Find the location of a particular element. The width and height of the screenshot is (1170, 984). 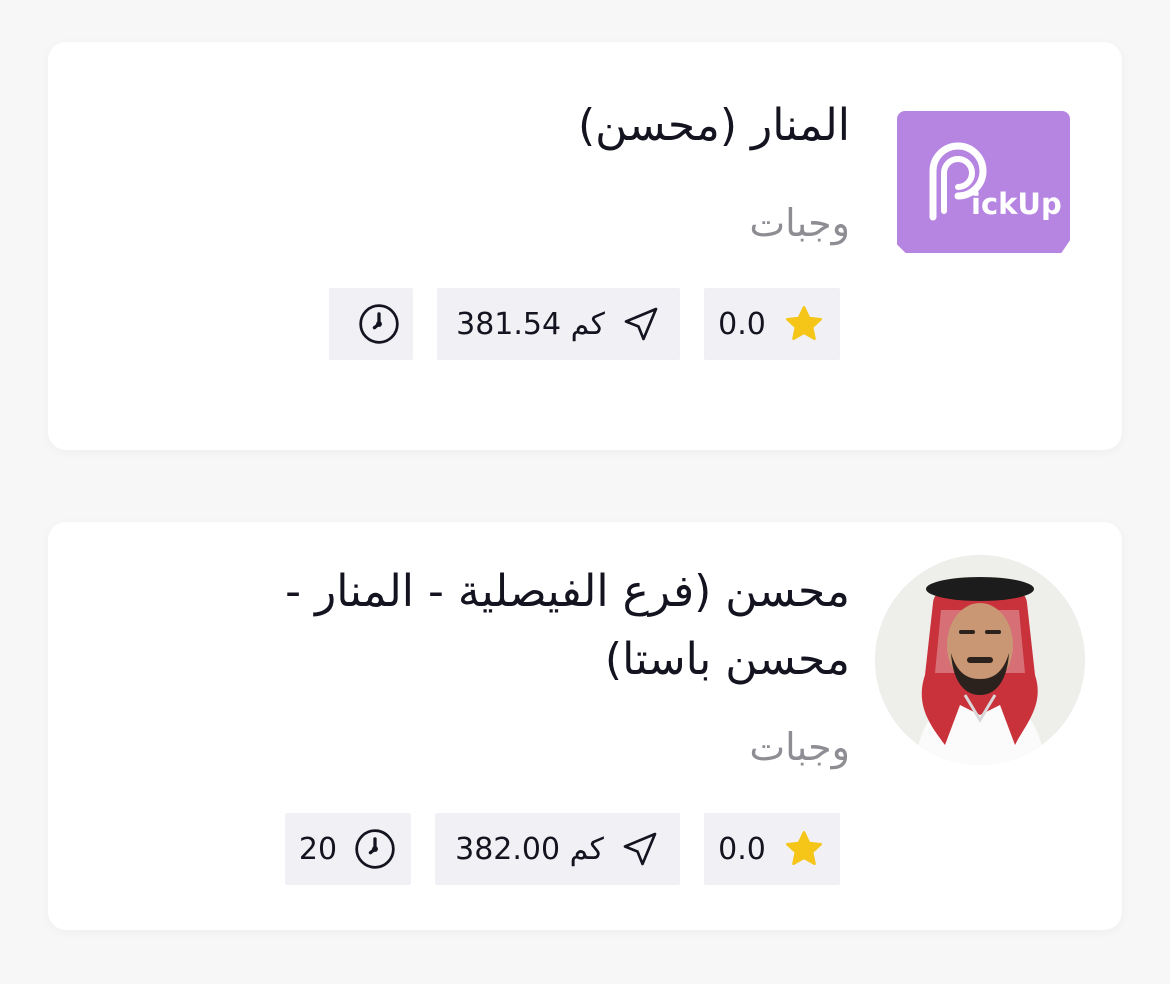

time-chip: 20 is located at coordinates (348, 849).